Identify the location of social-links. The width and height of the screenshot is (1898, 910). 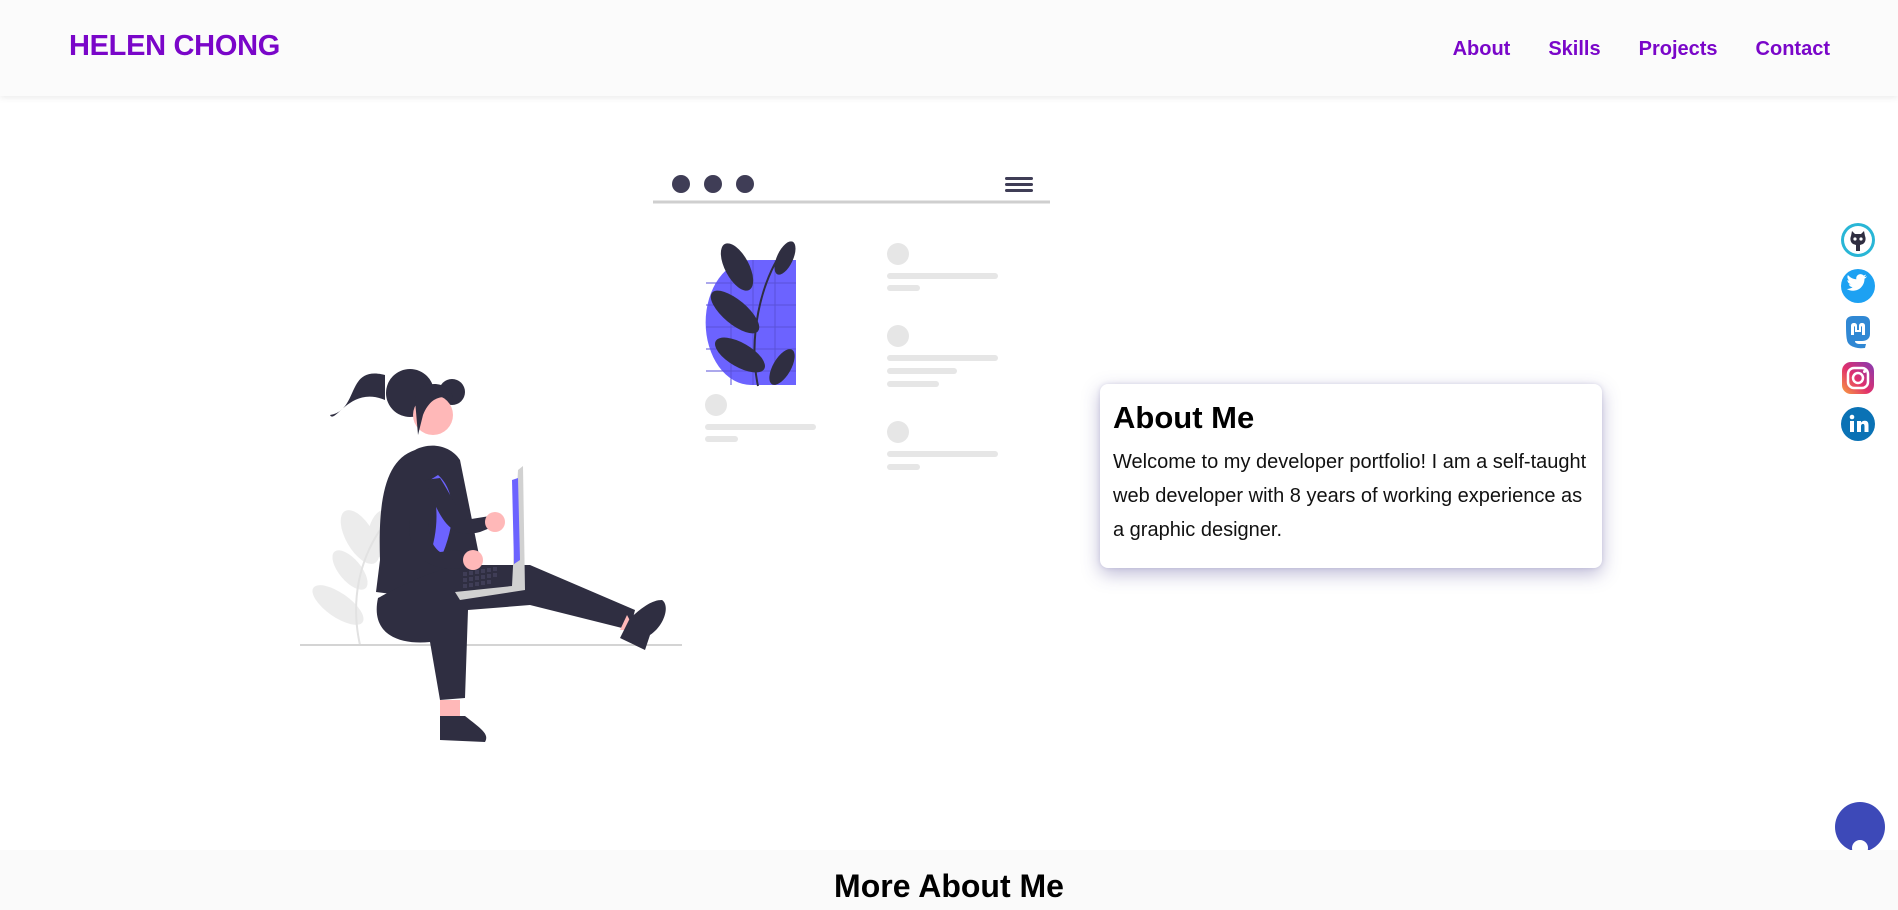
(1858, 332).